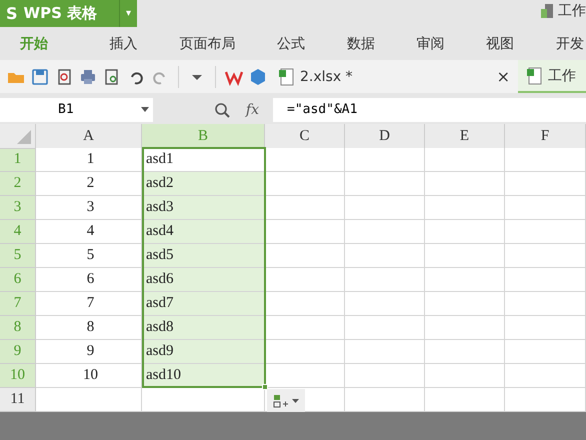 This screenshot has width=586, height=440. Describe the element at coordinates (252, 110) in the screenshot. I see `function-button: fx` at that location.